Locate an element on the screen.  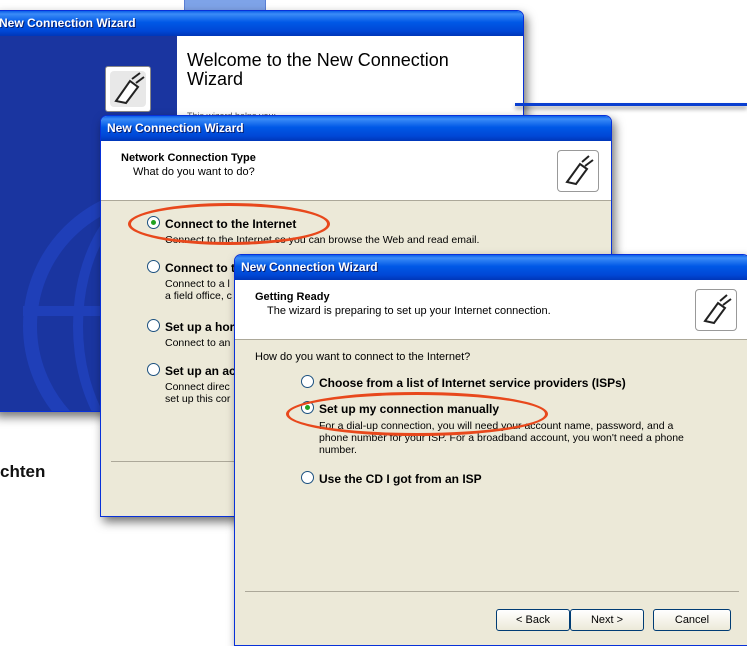
option-description: Connect direc set up this cor is located at coordinates (198, 393).